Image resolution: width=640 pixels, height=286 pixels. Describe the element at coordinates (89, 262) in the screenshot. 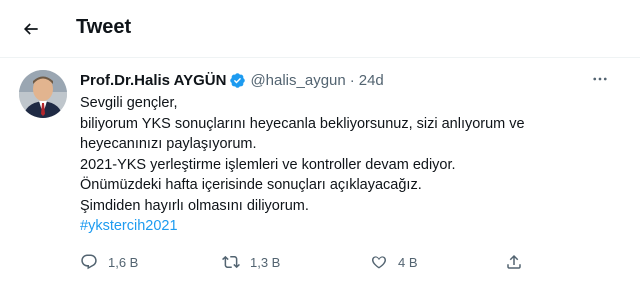

I see `reply-icon` at that location.